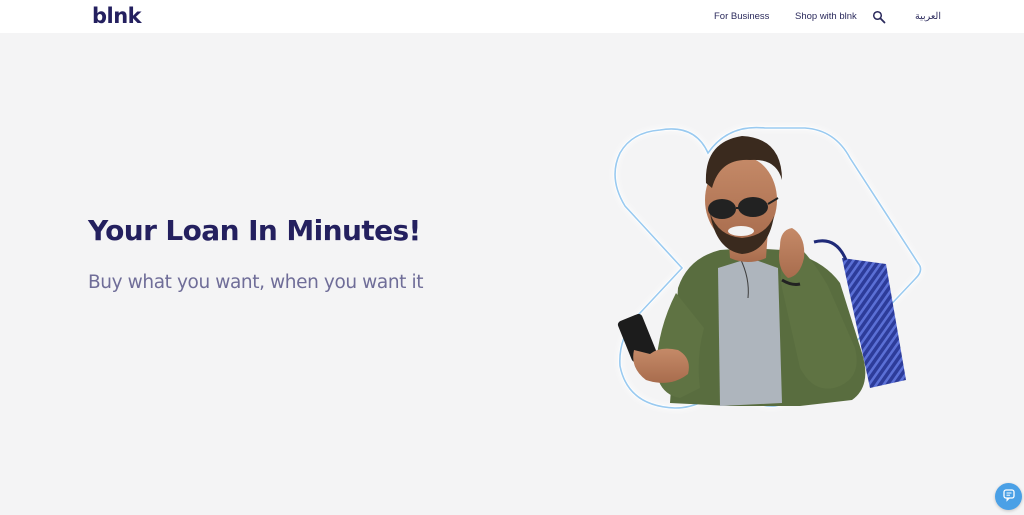  Describe the element at coordinates (117, 16) in the screenshot. I see `blnk-logo: blnk` at that location.